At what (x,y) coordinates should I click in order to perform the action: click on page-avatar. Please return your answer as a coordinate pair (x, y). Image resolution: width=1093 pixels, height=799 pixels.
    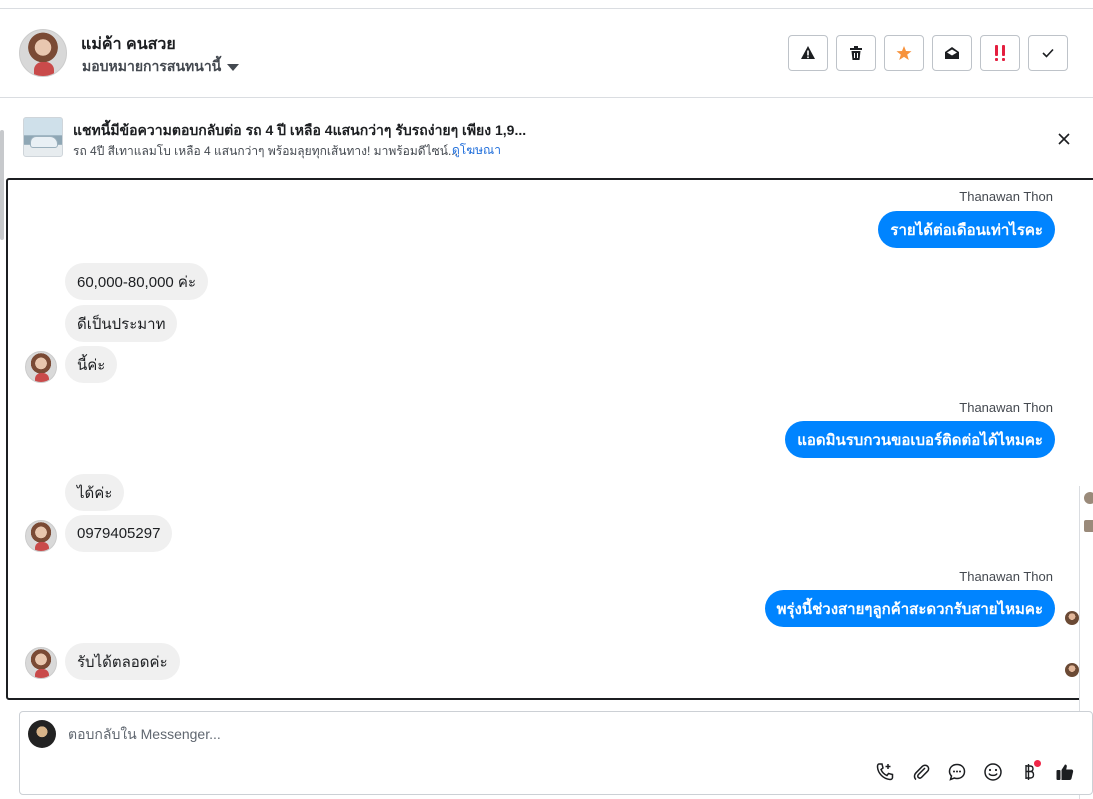
    Looking at the image, I should click on (42, 734).